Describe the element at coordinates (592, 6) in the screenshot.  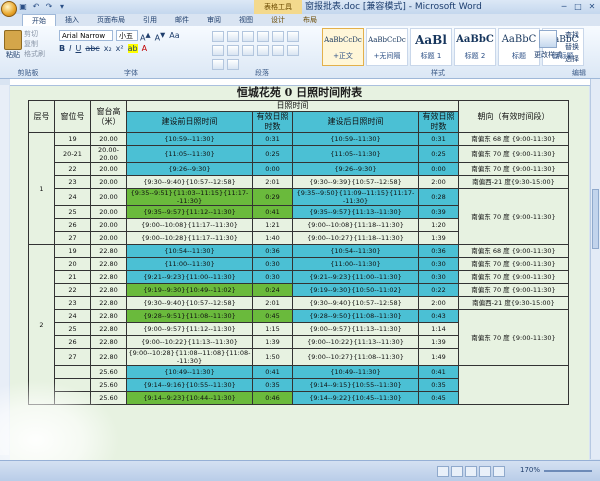
I see `close-icon: ✕` at that location.